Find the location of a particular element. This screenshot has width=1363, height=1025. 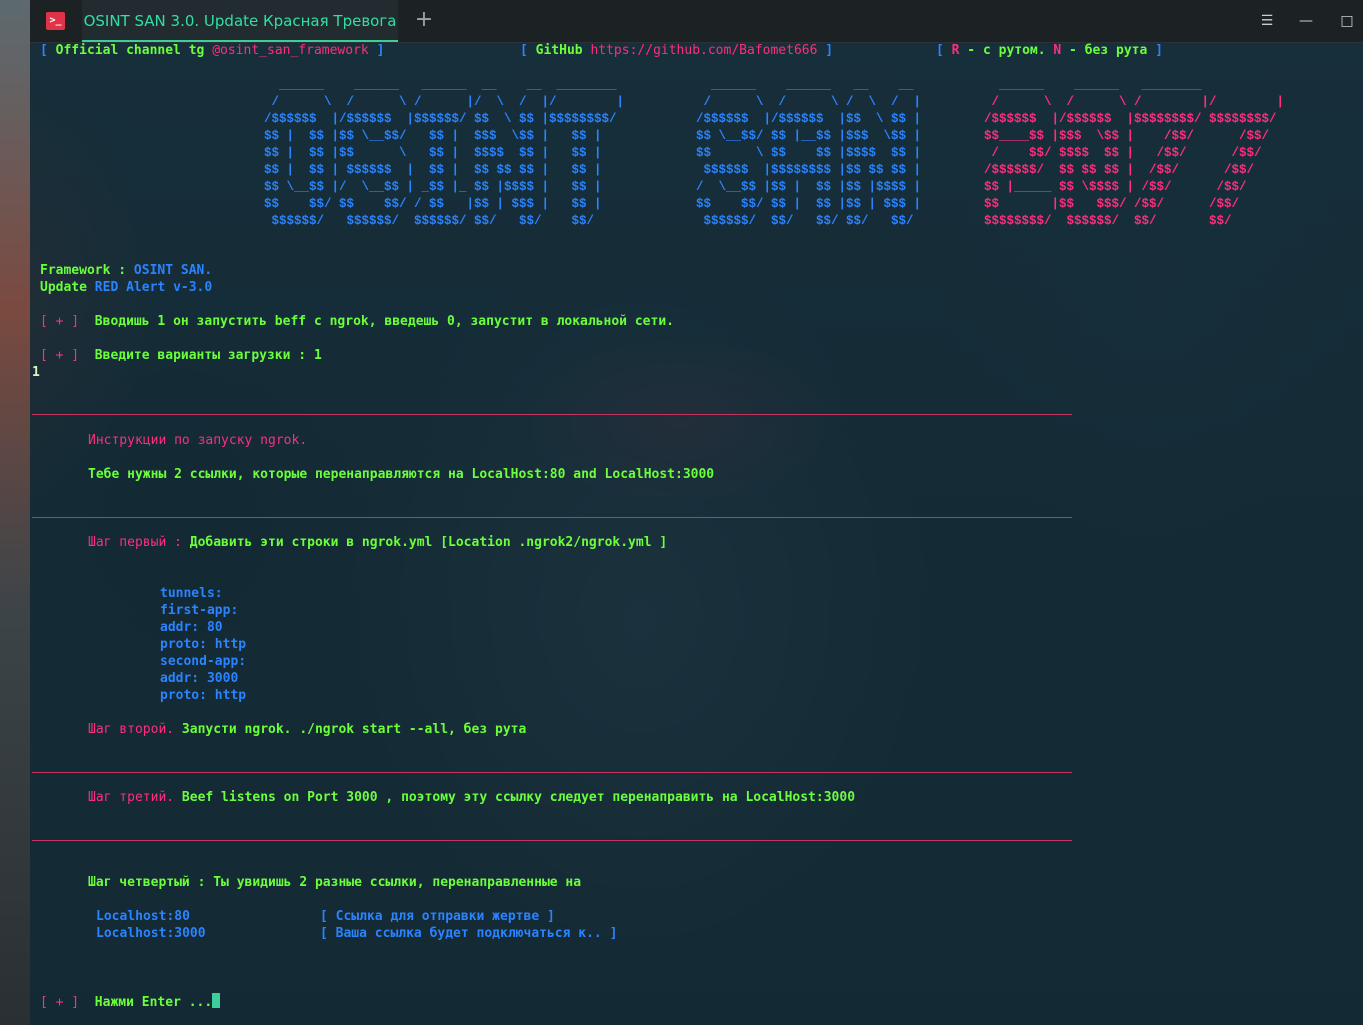

yaml-line: second-app: is located at coordinates (203, 661).